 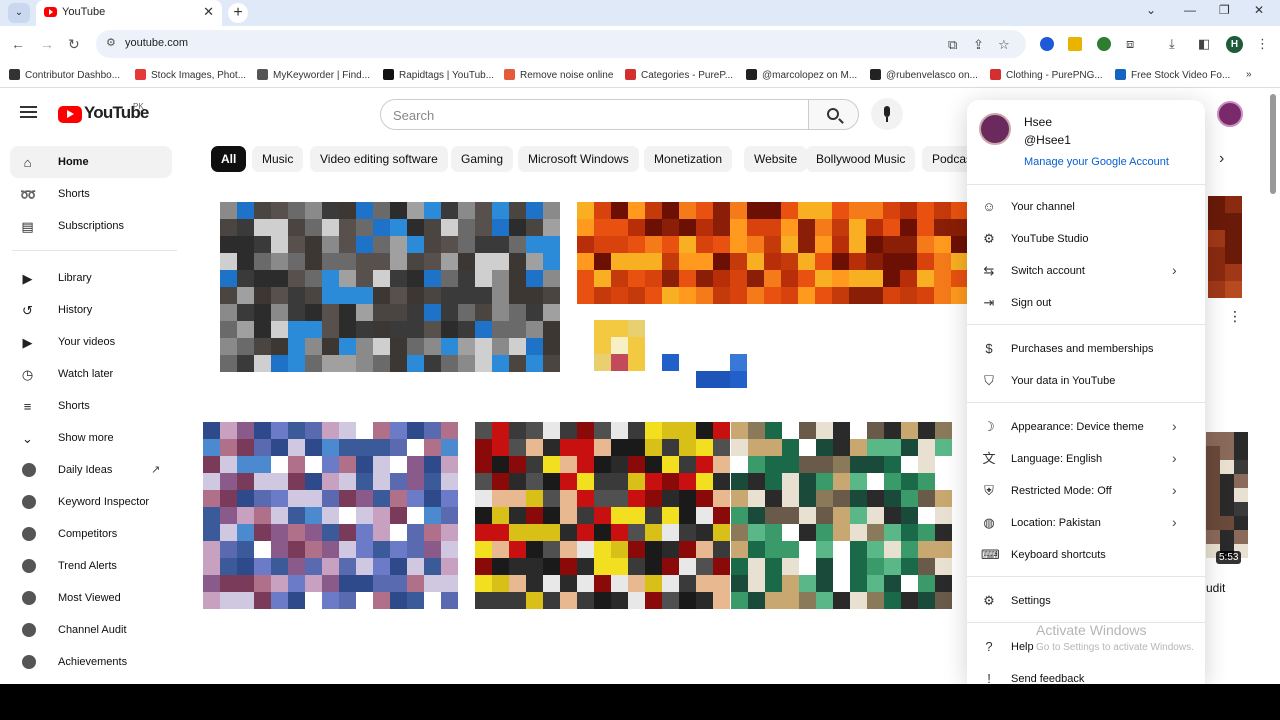 I want to click on manage-google-account-link: Manage your Google Account, so click(x=1096, y=162).